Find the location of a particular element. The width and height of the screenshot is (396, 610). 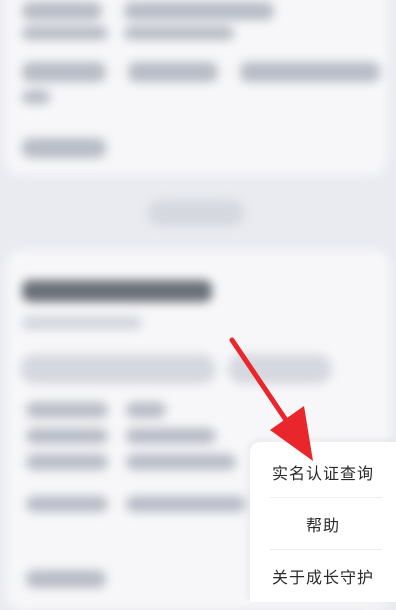

annotation-arrow is located at coordinates (271, 399).